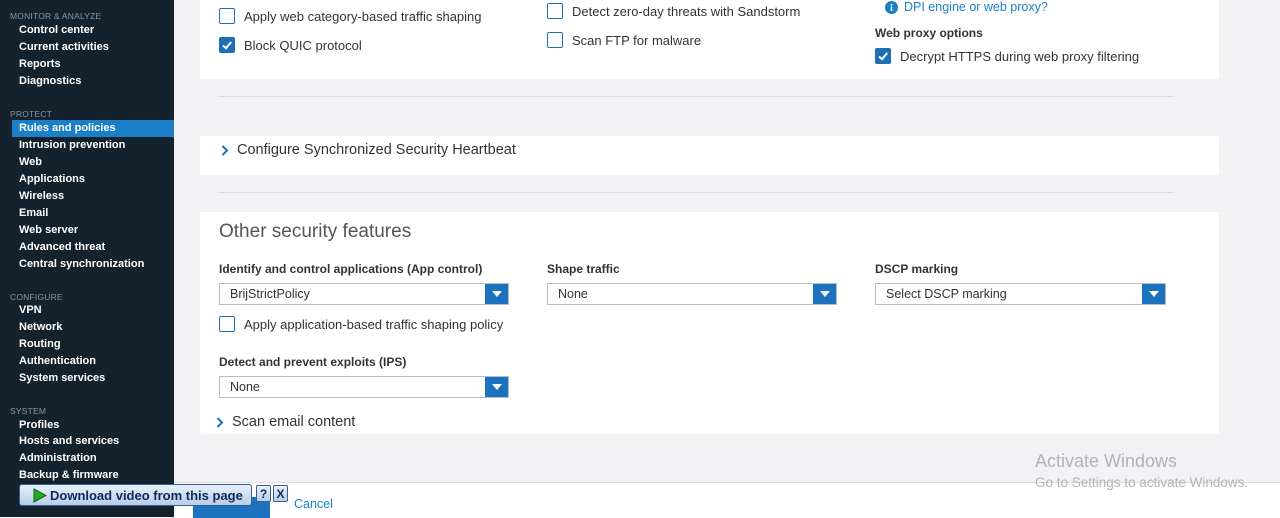 Image resolution: width=1280 pixels, height=518 pixels. Describe the element at coordinates (583, 269) in the screenshot. I see `shape-traffic-label: Shape traffic` at that location.